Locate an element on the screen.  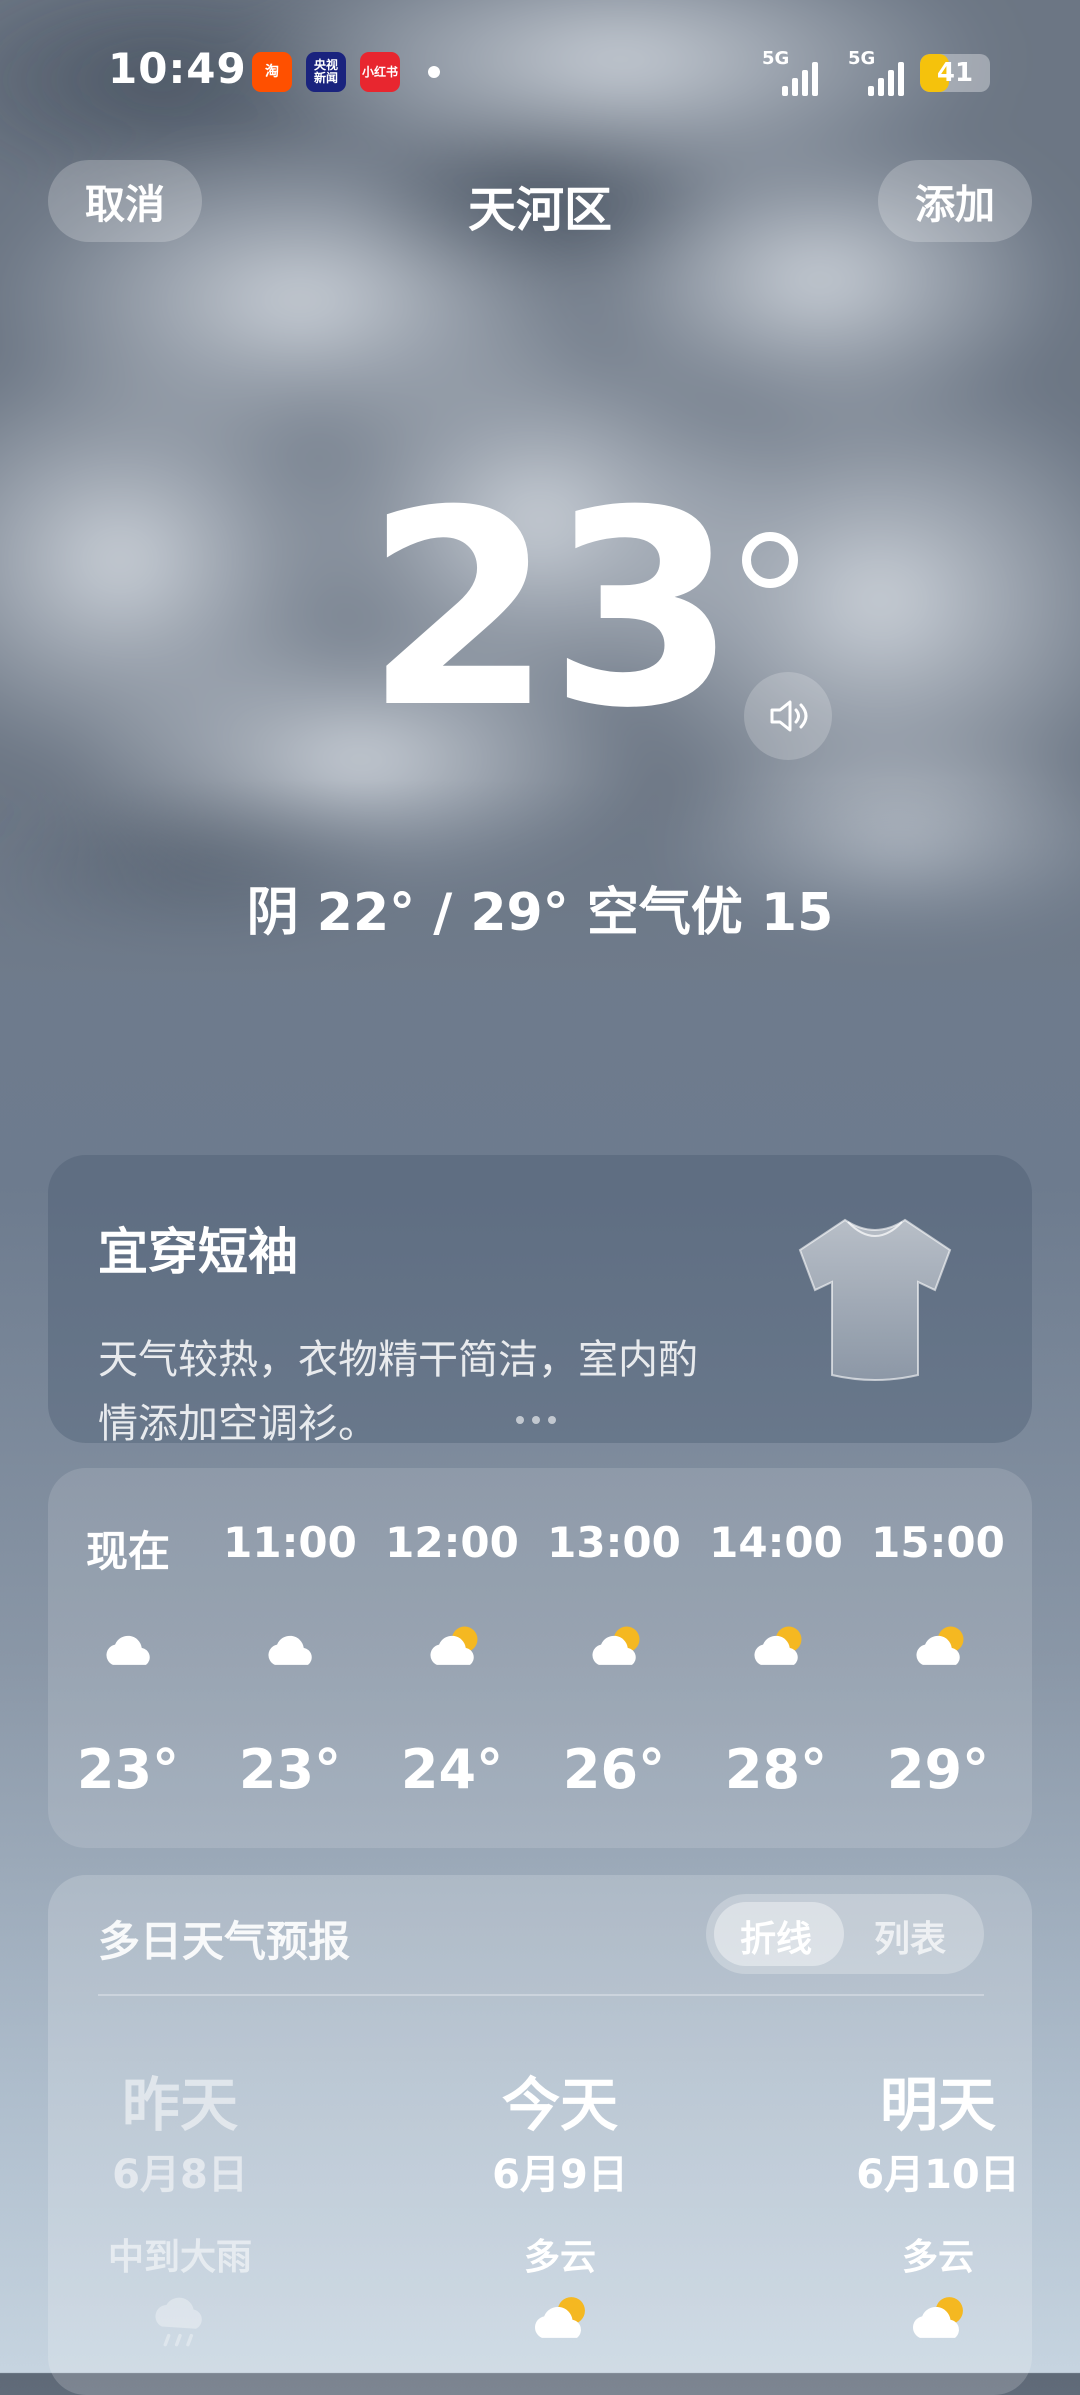
battery-icon: 41 is located at coordinates (955, 73).